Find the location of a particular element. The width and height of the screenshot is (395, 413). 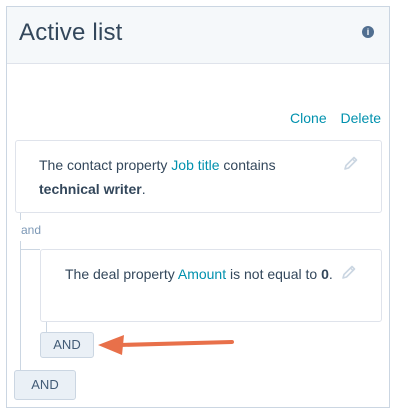

filter-value: technical writer is located at coordinates (90, 189).